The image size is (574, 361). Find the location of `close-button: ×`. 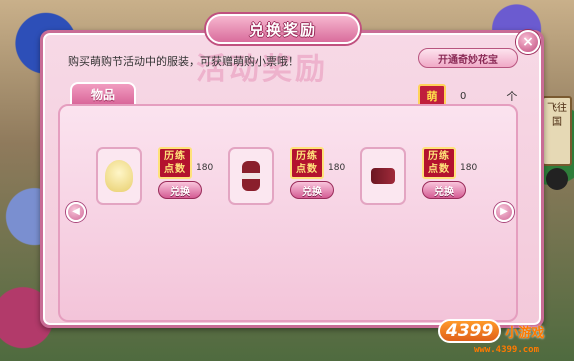

close-button: × is located at coordinates (528, 42).